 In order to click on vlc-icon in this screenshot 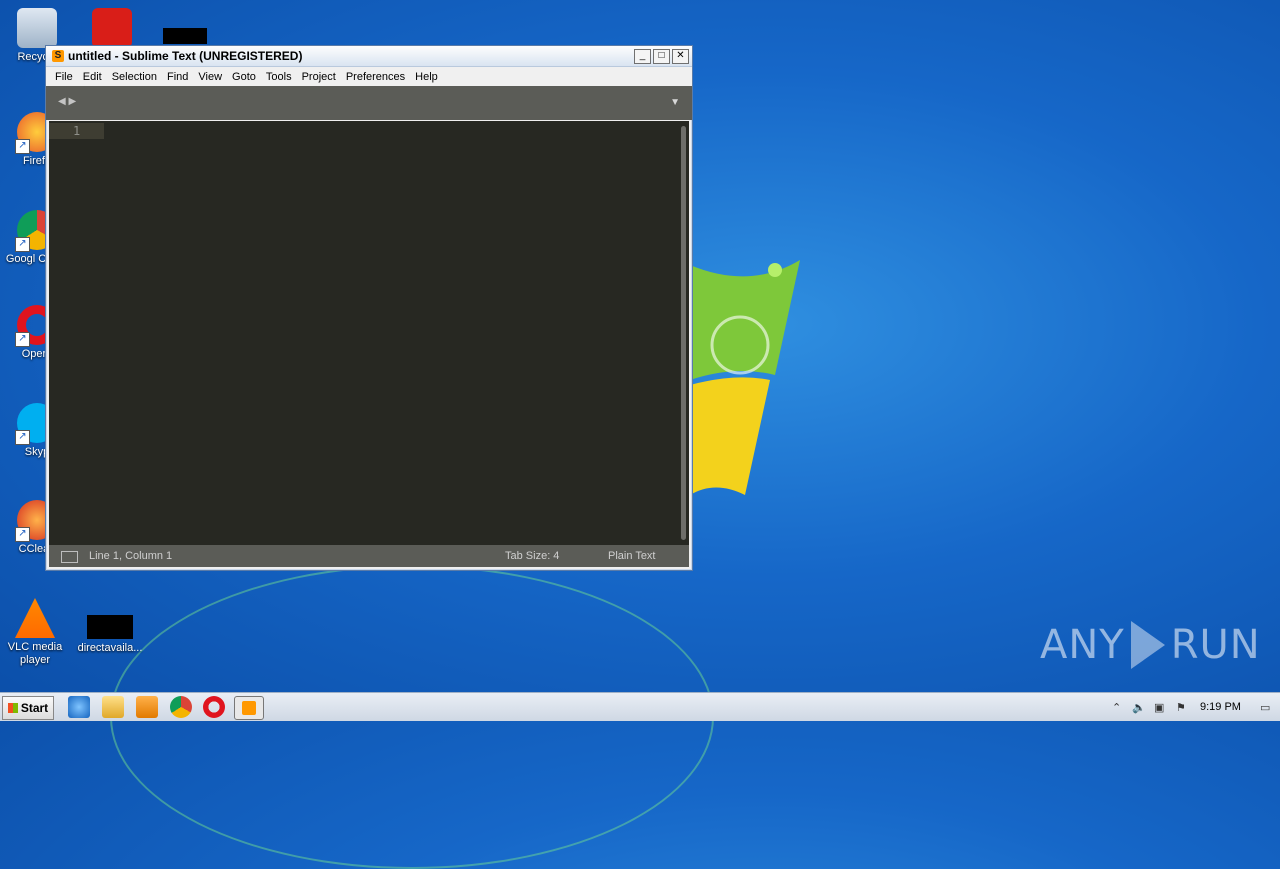, I will do `click(35, 618)`.